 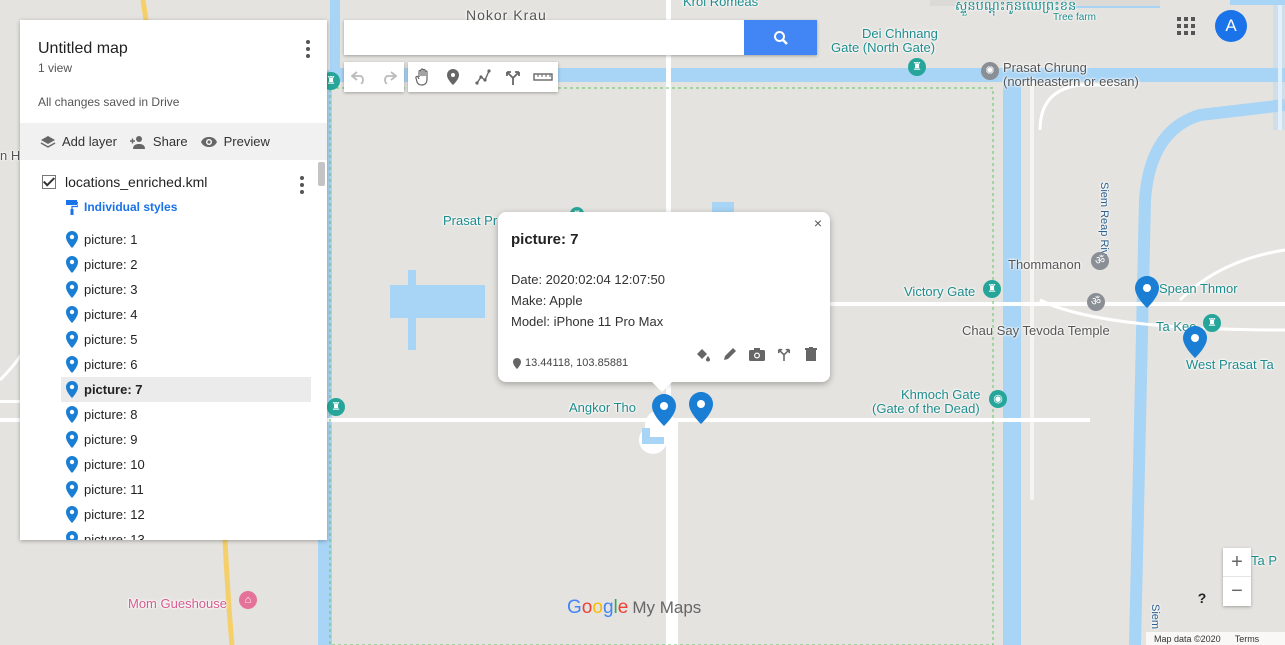 I want to click on account-avatar: A, so click(x=1231, y=26).